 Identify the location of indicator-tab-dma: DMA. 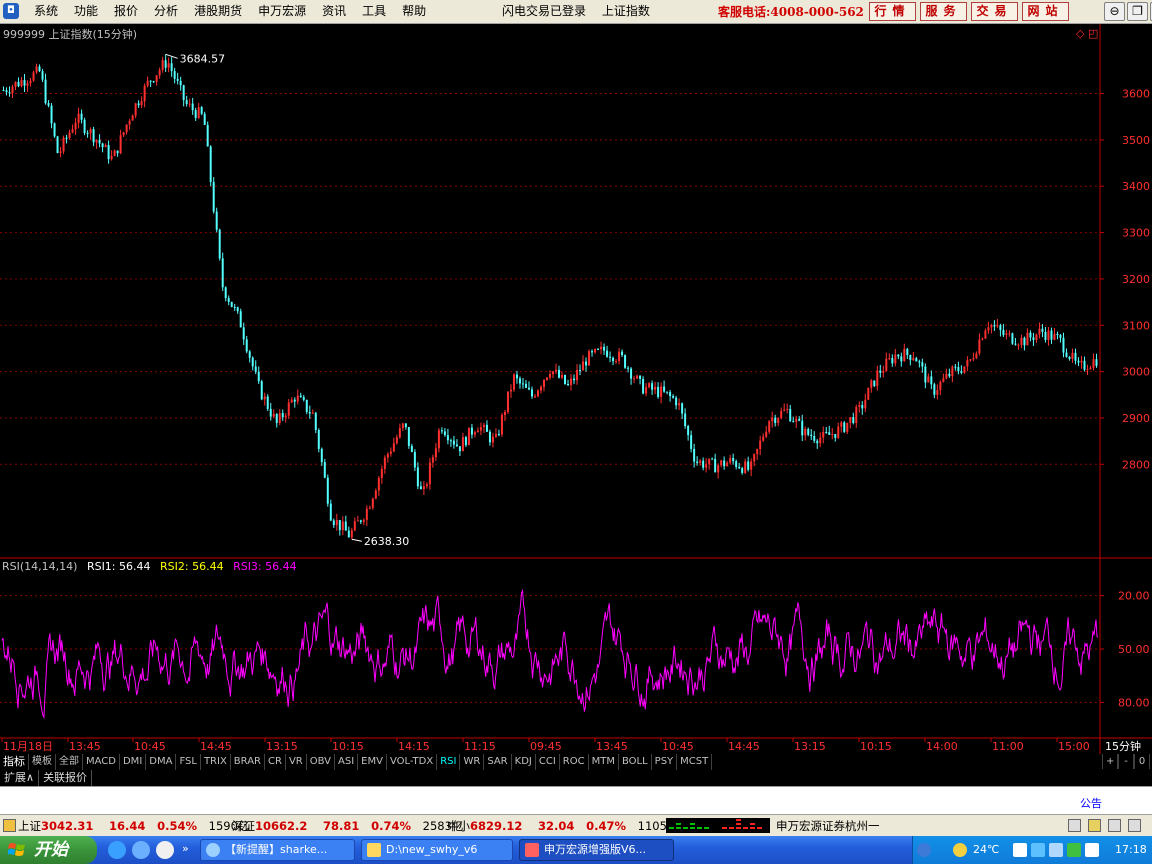
(161, 762).